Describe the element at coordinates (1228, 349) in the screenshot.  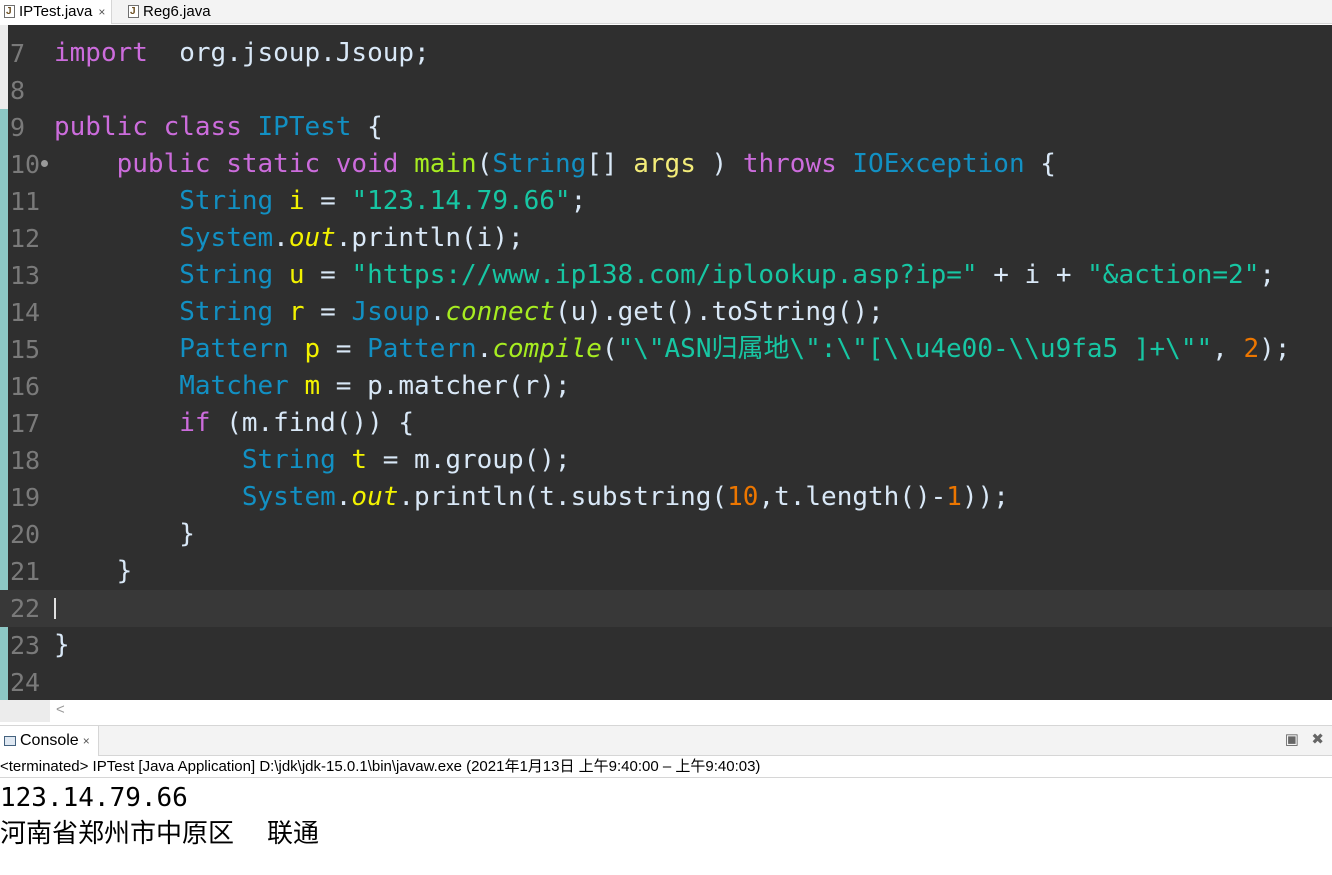
I see `code-token: ,` at that location.